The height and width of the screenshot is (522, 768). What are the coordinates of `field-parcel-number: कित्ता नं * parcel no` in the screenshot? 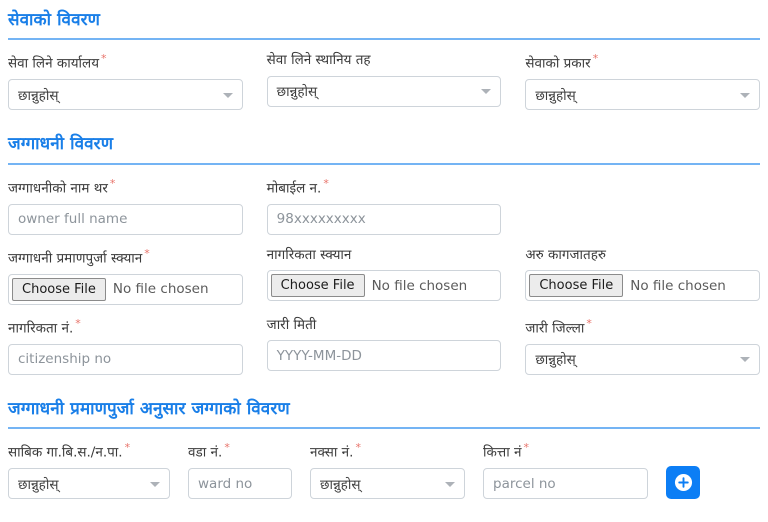 It's located at (565, 470).